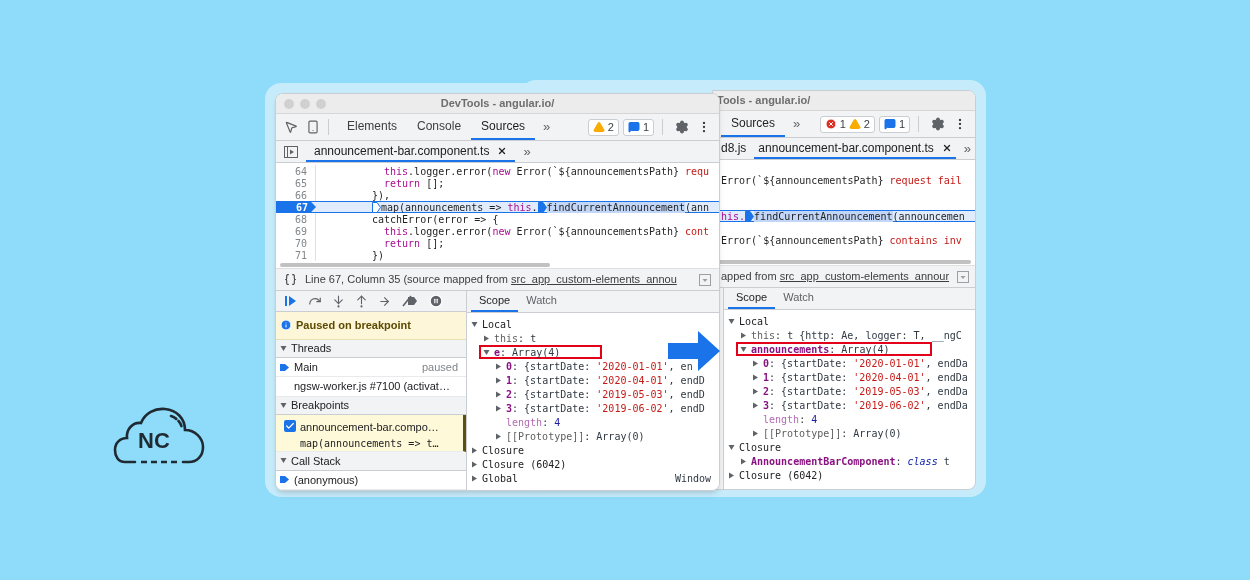 The height and width of the screenshot is (580, 1250). What do you see at coordinates (760, 447) in the screenshot?
I see `scope-title: Closure` at bounding box center [760, 447].